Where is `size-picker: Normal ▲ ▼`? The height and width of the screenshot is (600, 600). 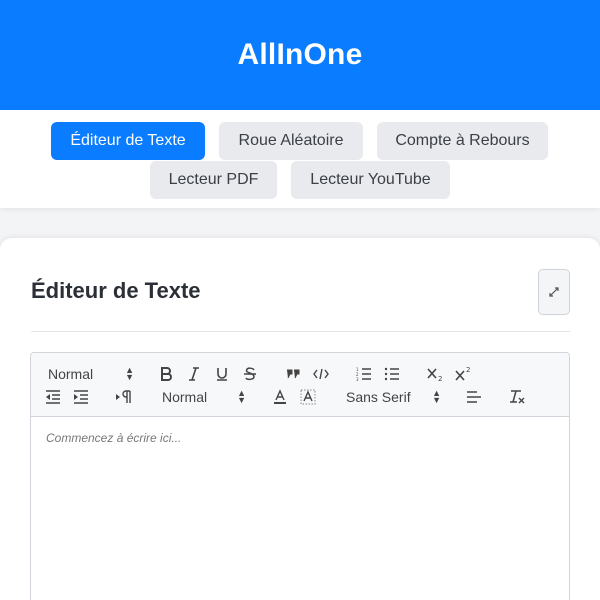
size-picker: Normal ▲ ▼ is located at coordinates (204, 397).